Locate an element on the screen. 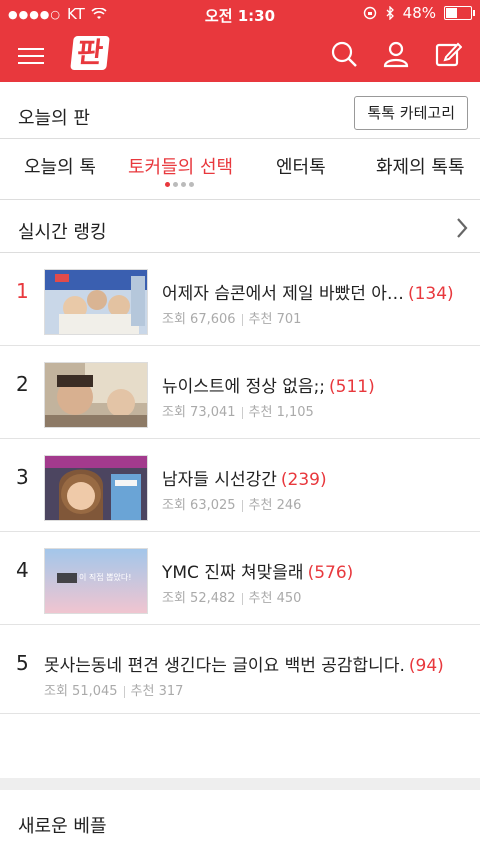 The height and width of the screenshot is (854, 480). chevron-right-icon is located at coordinates (462, 228).